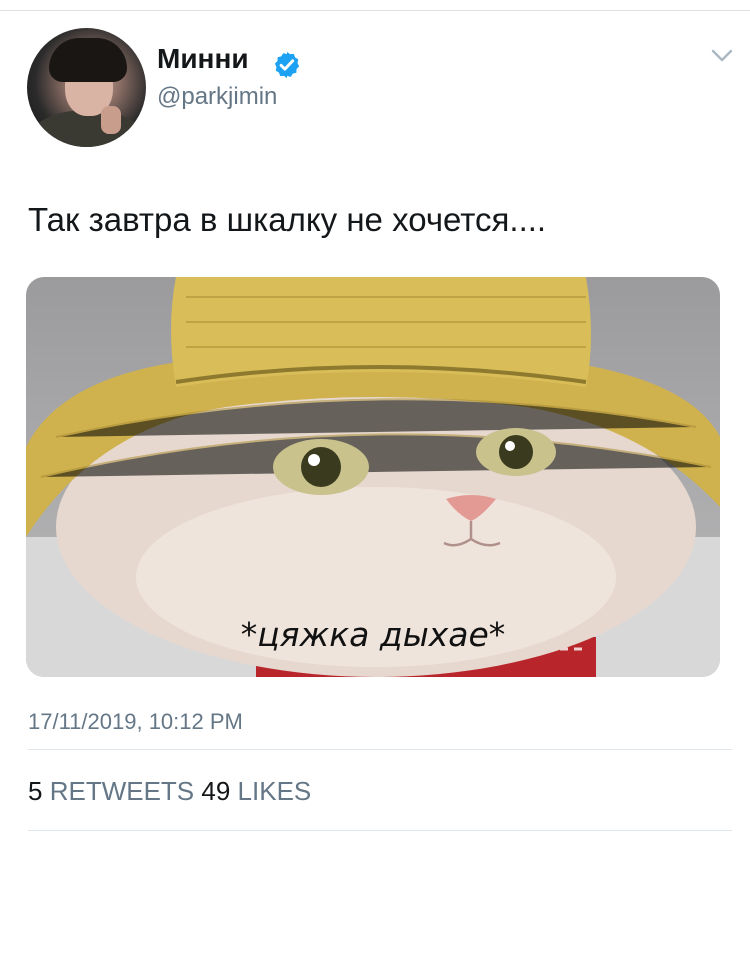  What do you see at coordinates (287, 65) in the screenshot?
I see `verified-badge-icon` at bounding box center [287, 65].